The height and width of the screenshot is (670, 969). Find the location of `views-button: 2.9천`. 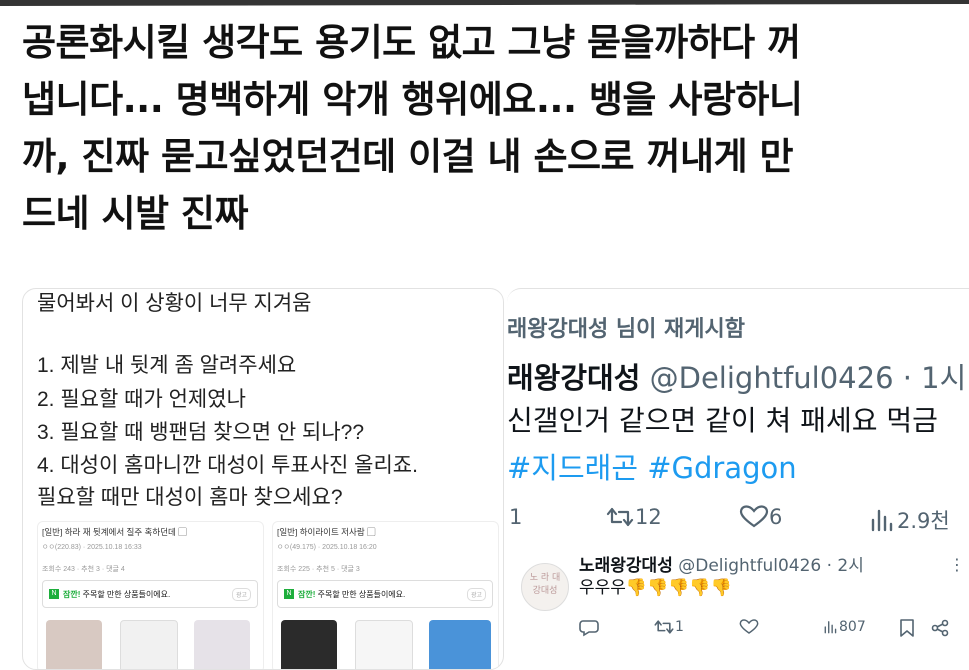

views-button: 2.9천 is located at coordinates (909, 520).